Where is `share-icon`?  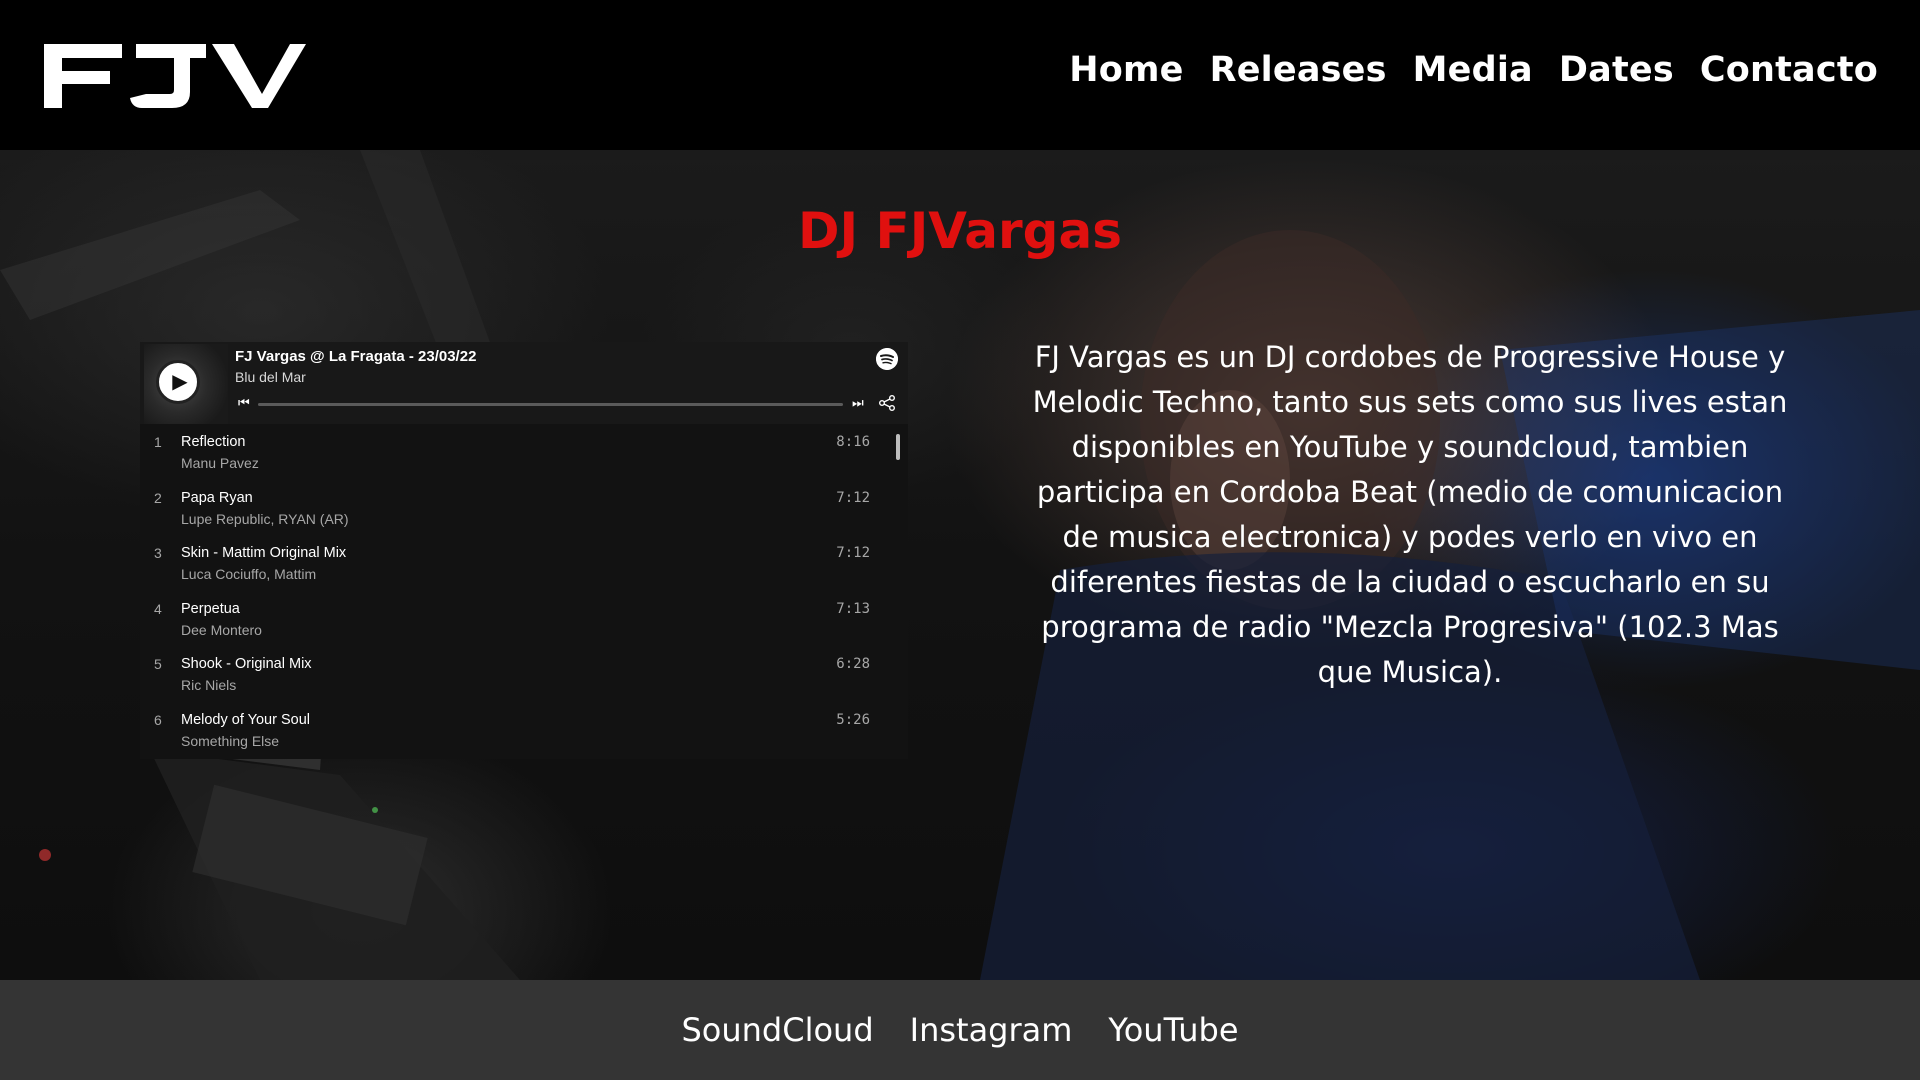
share-icon is located at coordinates (887, 403).